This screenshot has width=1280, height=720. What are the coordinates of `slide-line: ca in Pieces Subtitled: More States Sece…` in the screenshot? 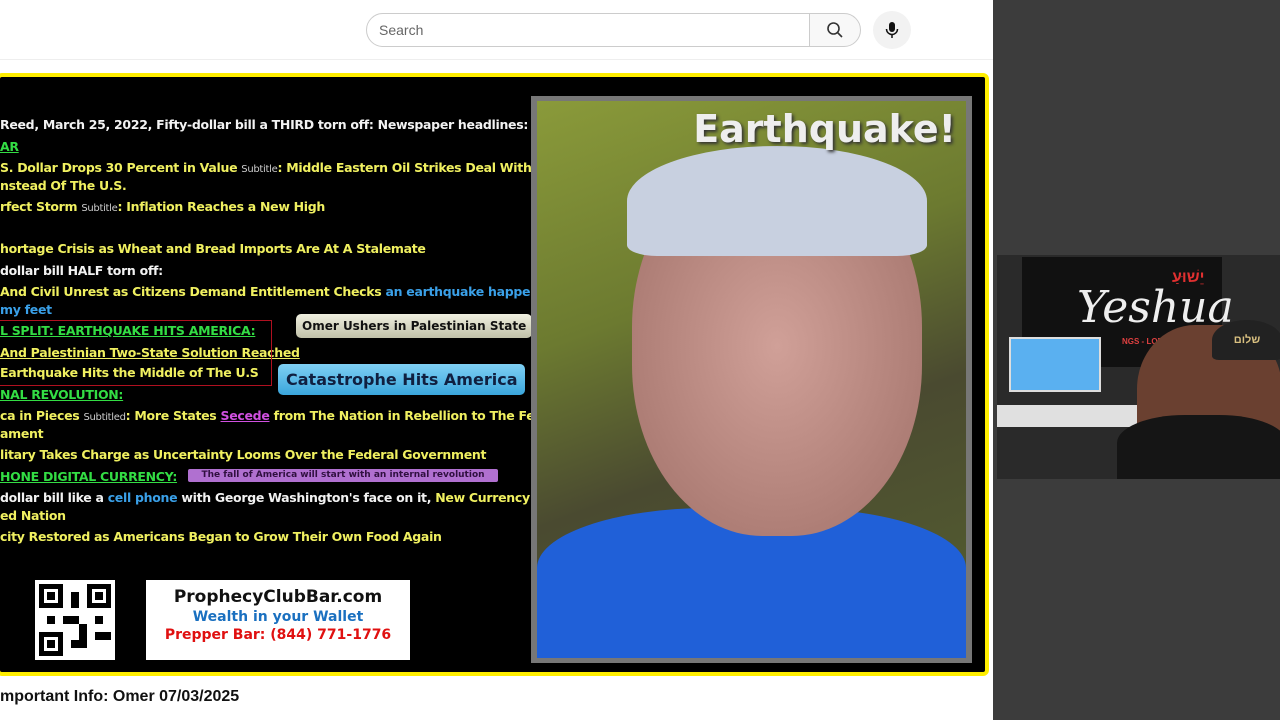 It's located at (285, 415).